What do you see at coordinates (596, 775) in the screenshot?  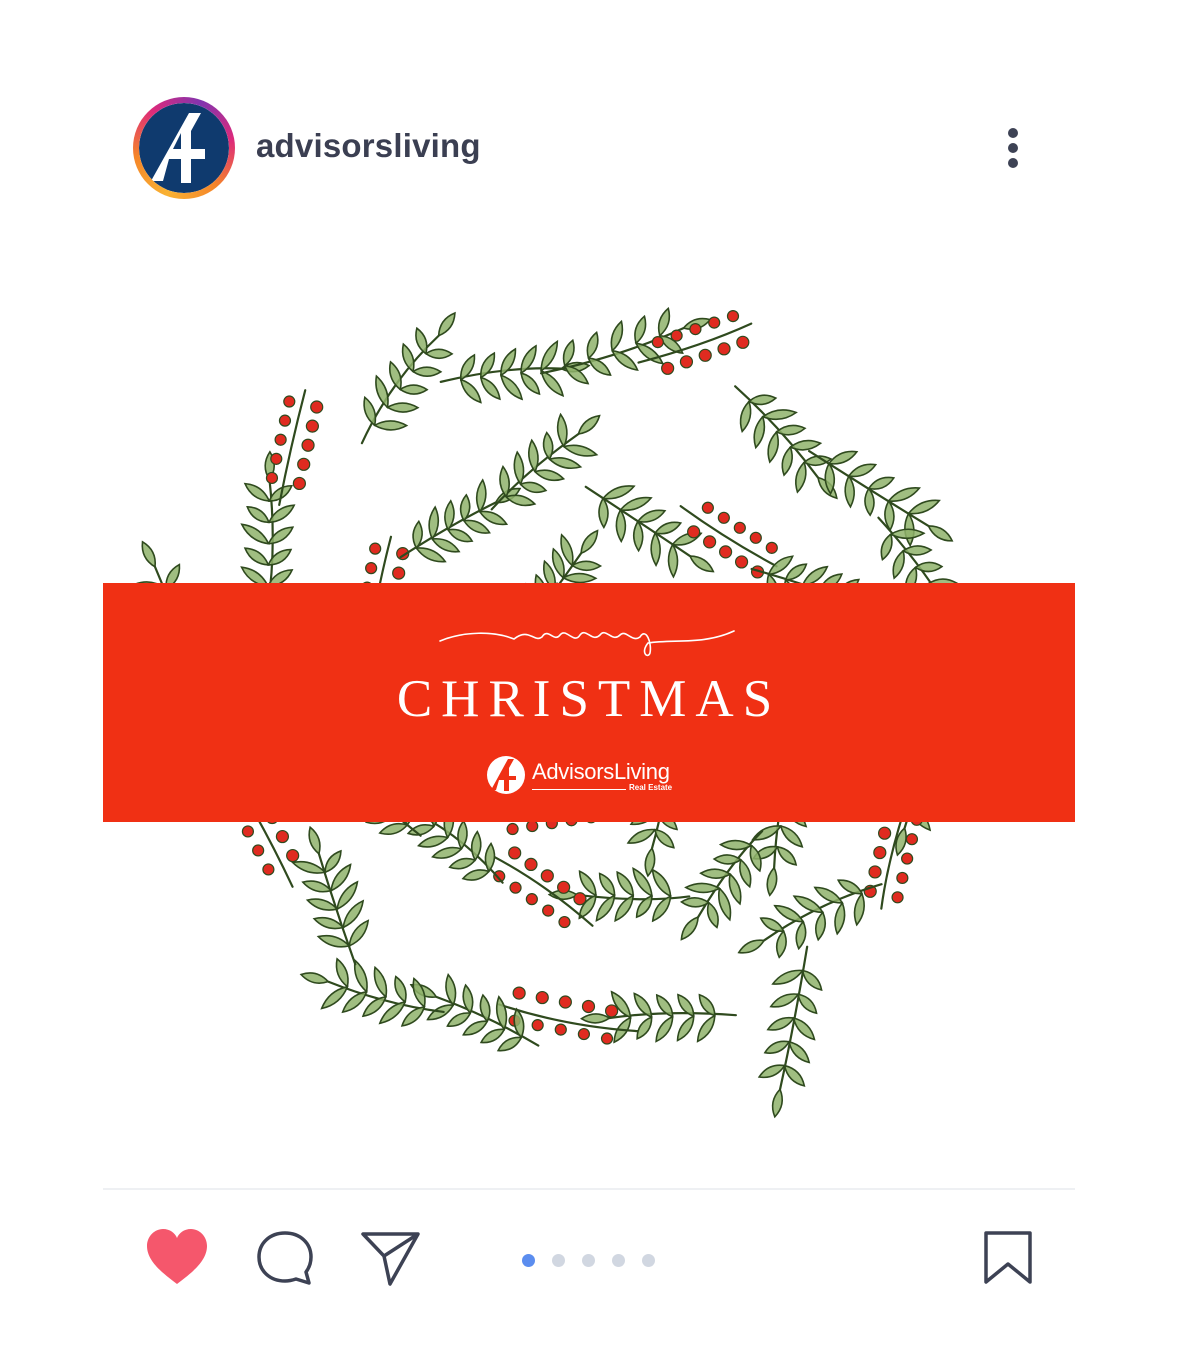 I see `brand-logo: AdvisorsLiving Real Estate` at bounding box center [596, 775].